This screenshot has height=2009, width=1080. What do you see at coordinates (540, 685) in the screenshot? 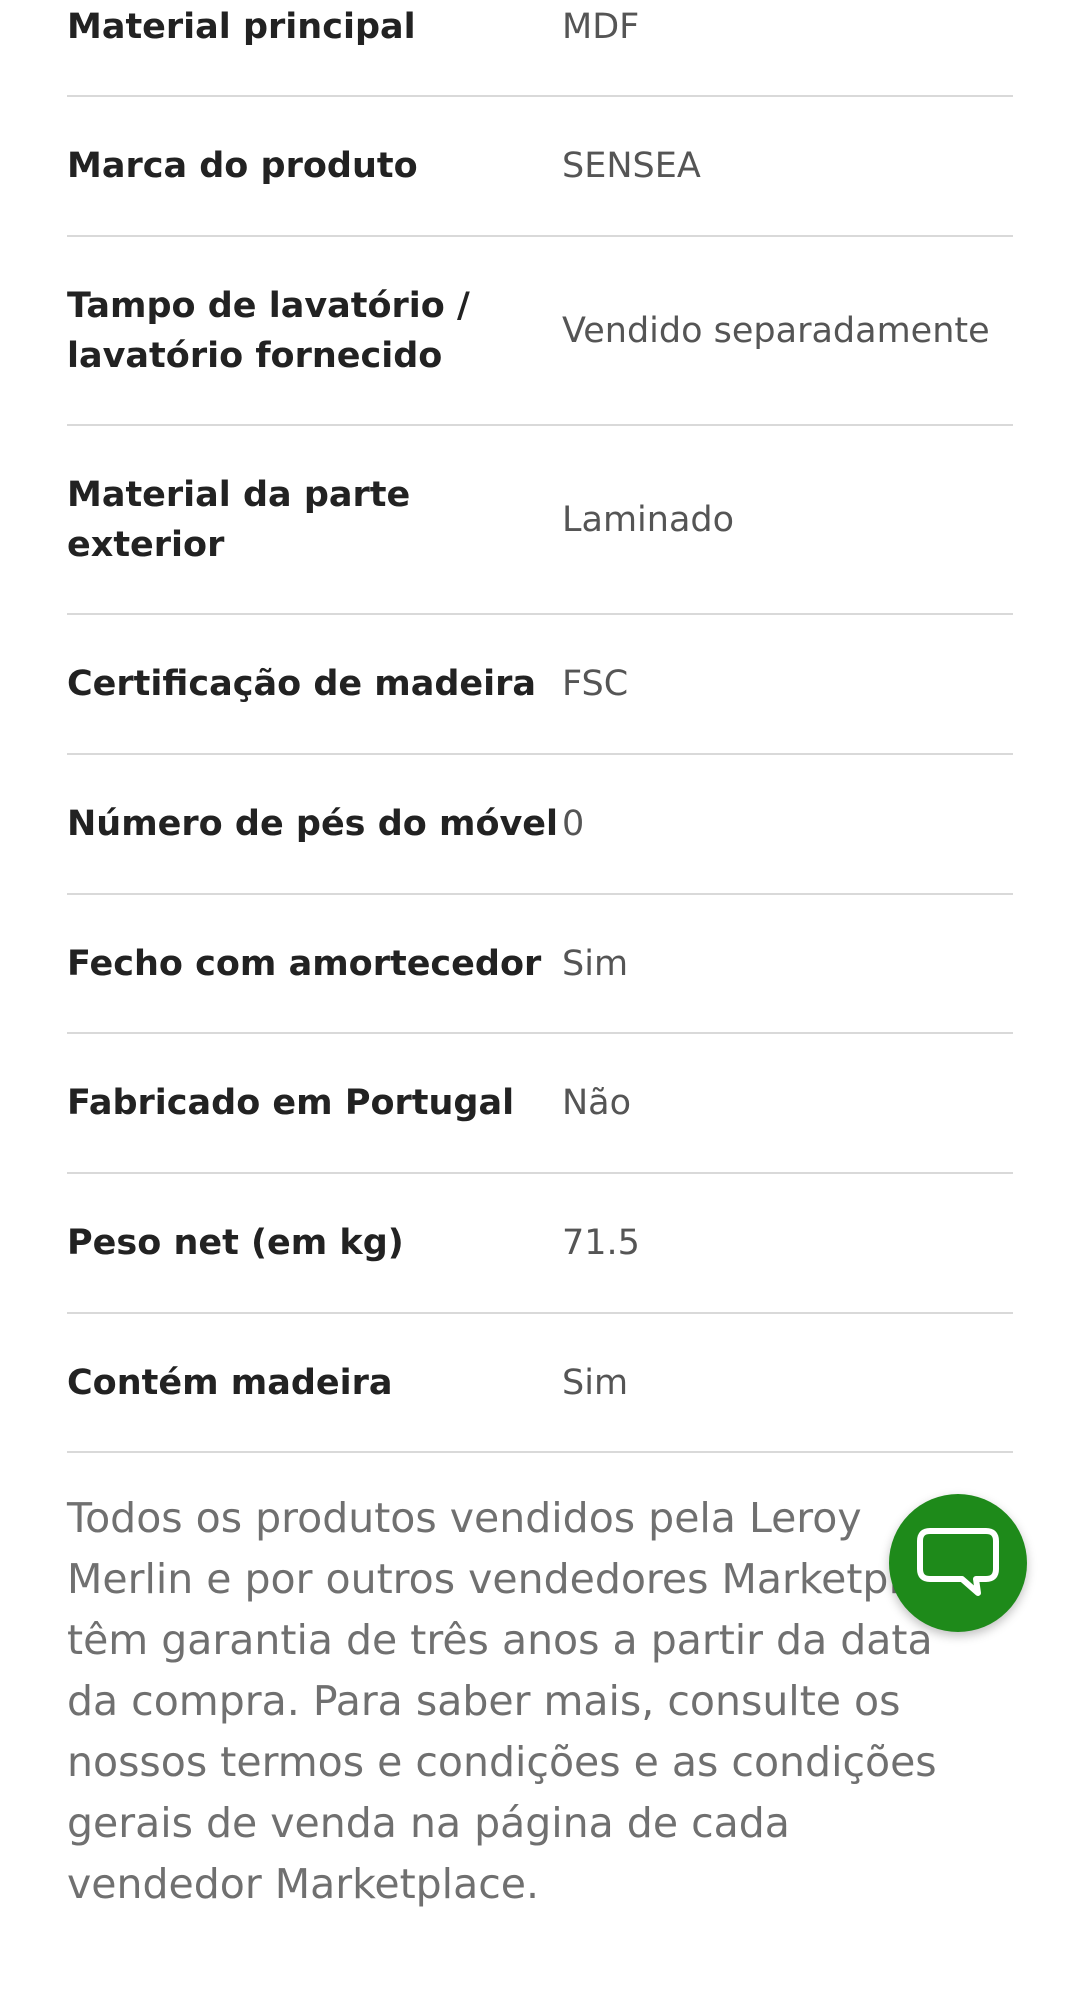
I see `spec-row-certificacao: Certificação de madeira FSC` at bounding box center [540, 685].